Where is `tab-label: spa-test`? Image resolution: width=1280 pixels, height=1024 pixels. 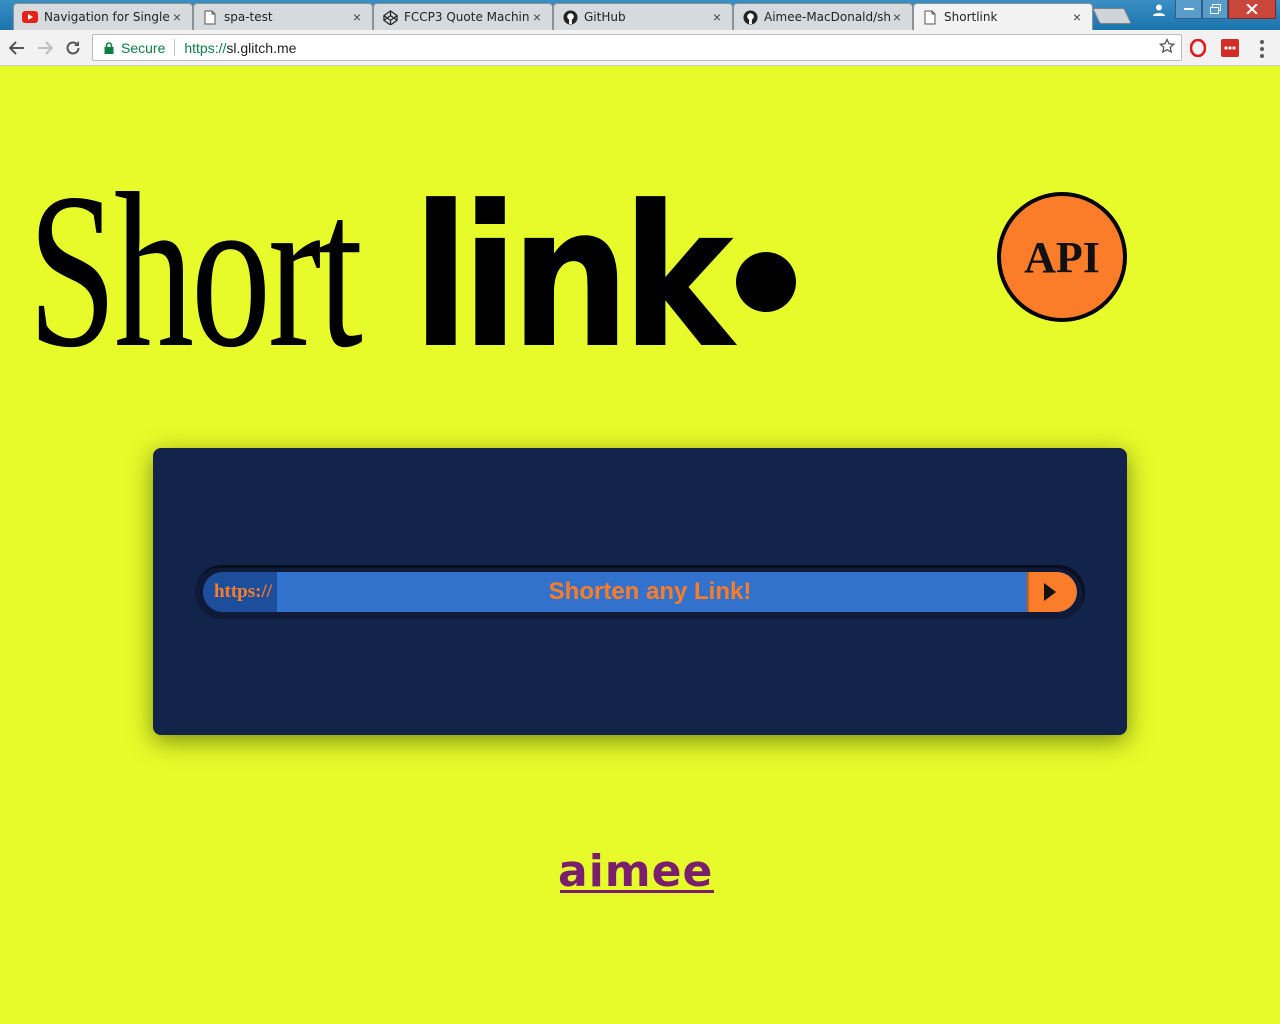
tab-label: spa-test is located at coordinates (248, 17).